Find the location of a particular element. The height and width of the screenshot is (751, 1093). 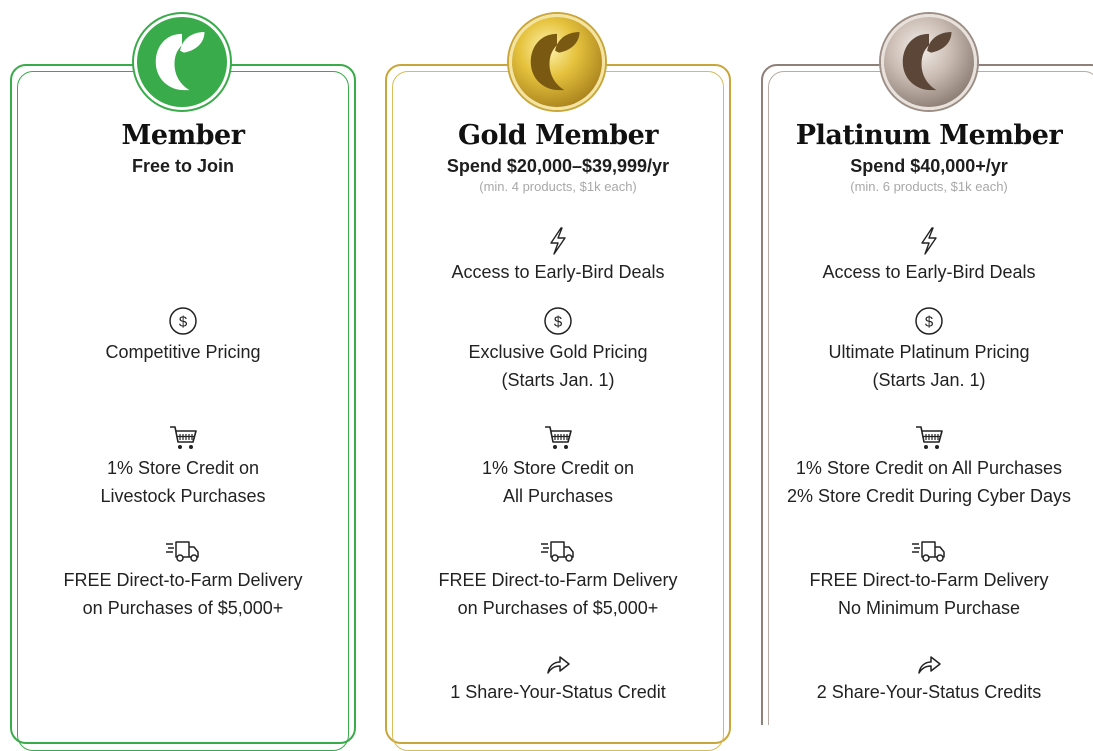

tier-title: Gold Member is located at coordinates (558, 135).